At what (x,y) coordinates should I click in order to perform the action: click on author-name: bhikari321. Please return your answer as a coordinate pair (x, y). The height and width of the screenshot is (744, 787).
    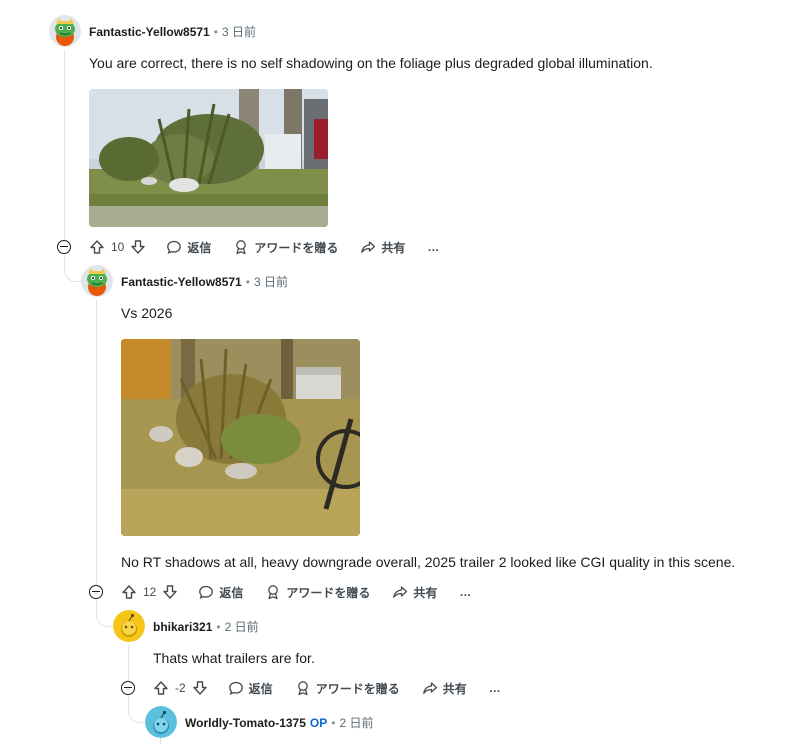
    Looking at the image, I should click on (182, 627).